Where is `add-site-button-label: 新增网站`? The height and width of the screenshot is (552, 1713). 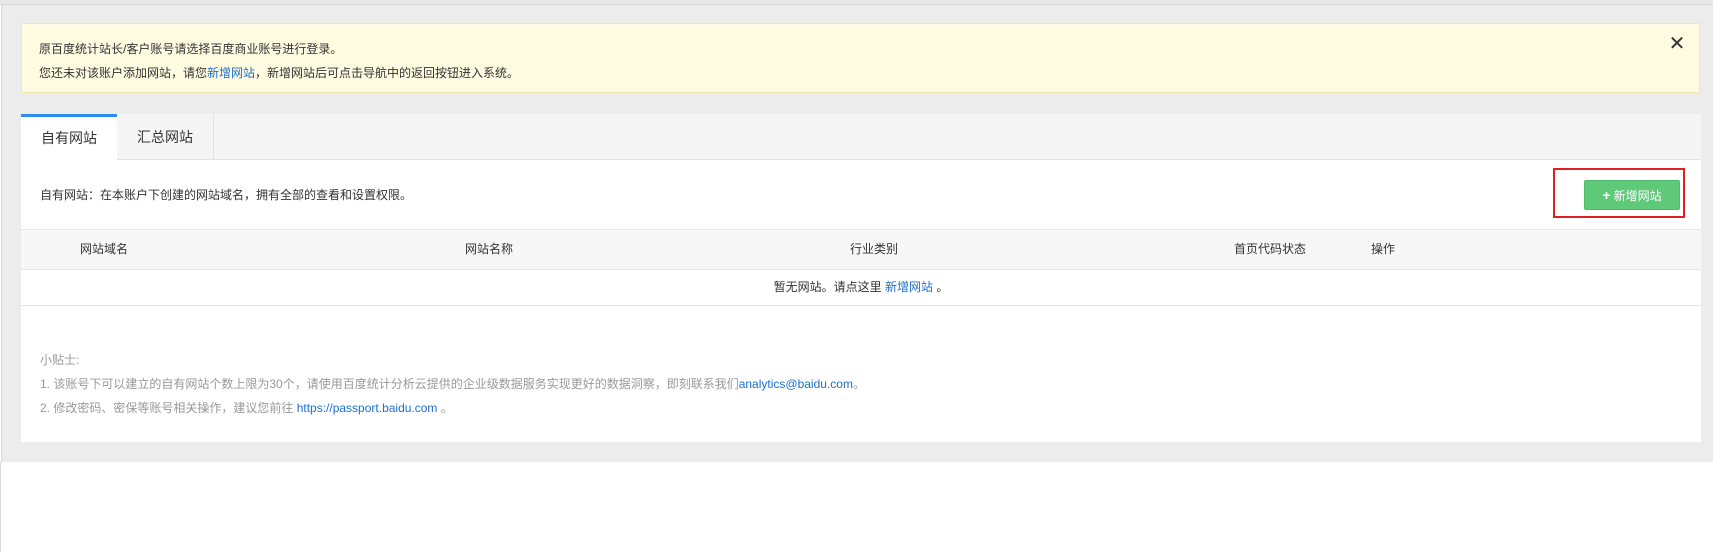 add-site-button-label: 新增网站 is located at coordinates (1637, 196).